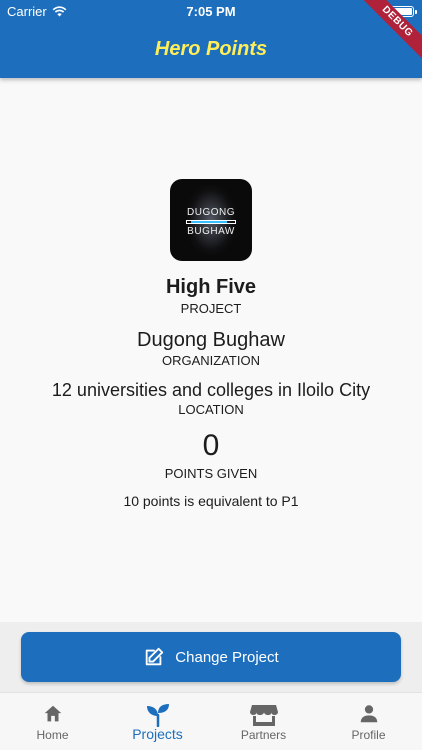 The image size is (422, 750). I want to click on tab-partners-label: Partners, so click(263, 735).